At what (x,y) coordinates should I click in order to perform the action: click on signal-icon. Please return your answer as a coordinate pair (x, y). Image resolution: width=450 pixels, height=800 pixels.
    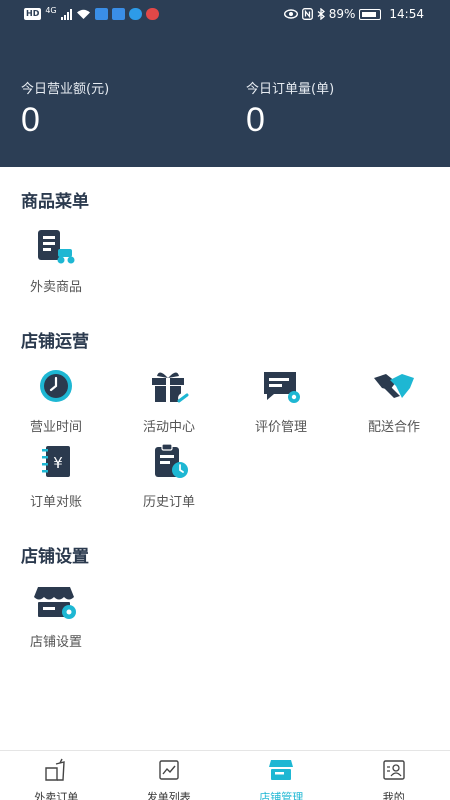
    Looking at the image, I should click on (66, 14).